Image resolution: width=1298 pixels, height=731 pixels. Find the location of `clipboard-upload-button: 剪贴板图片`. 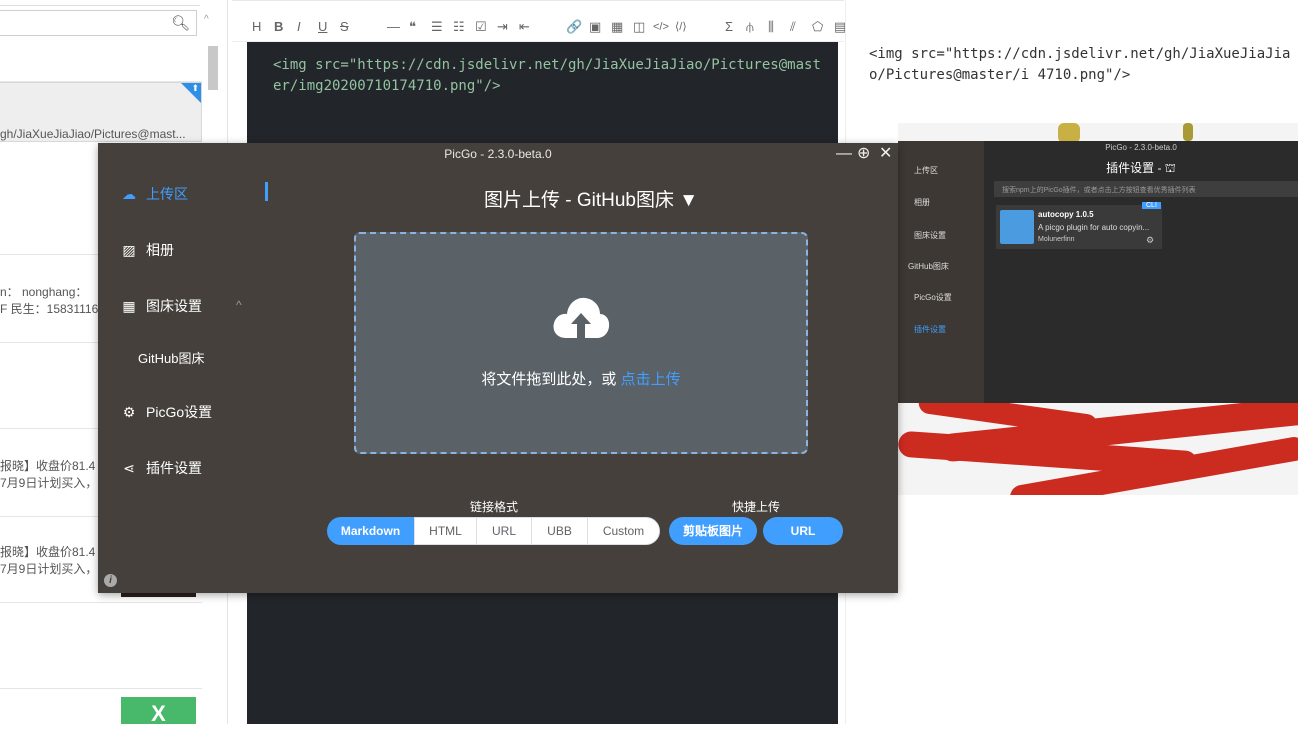

clipboard-upload-button: 剪贴板图片 is located at coordinates (713, 531).